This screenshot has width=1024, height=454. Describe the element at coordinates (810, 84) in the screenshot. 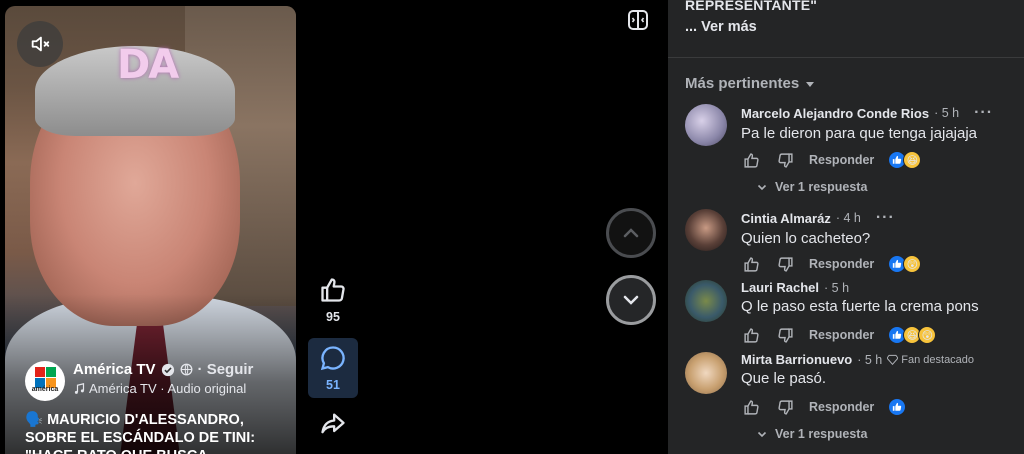

I see `caret-down-icon` at that location.